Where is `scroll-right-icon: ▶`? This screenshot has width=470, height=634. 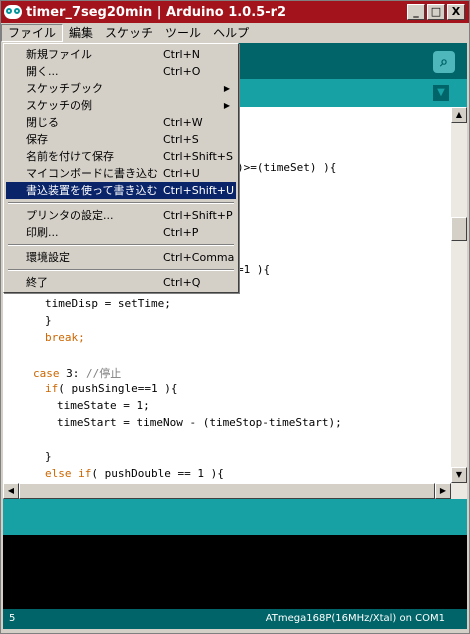
scroll-right-icon: ▶ is located at coordinates (443, 491).